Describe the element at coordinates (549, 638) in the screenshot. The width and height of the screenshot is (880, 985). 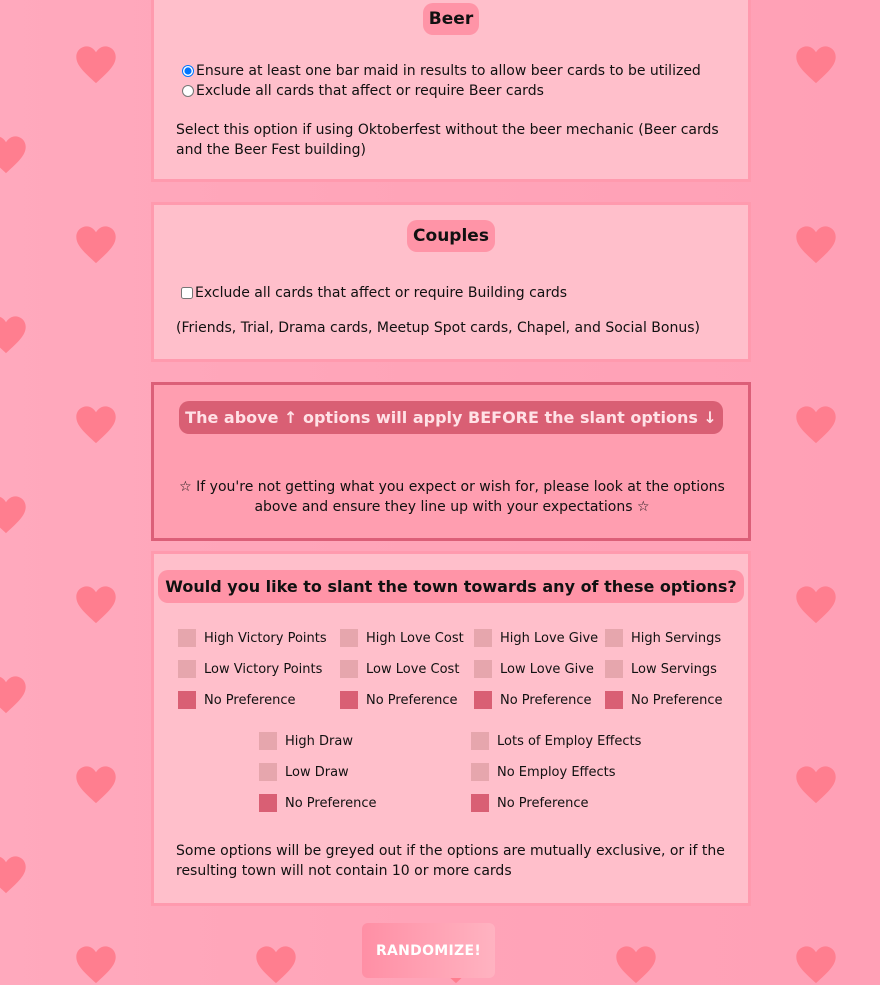
I see `slant-option-label: High Love Give` at that location.